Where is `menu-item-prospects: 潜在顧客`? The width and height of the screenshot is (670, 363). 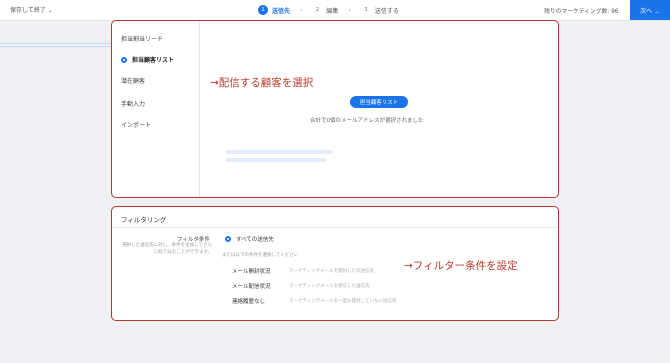
menu-item-prospects: 潜在顧客 is located at coordinates (133, 80).